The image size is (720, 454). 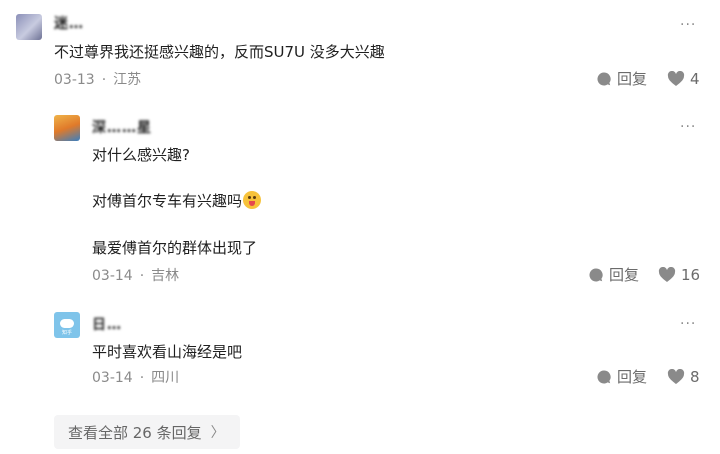 What do you see at coordinates (691, 275) in the screenshot?
I see `like-count: 16` at bounding box center [691, 275].